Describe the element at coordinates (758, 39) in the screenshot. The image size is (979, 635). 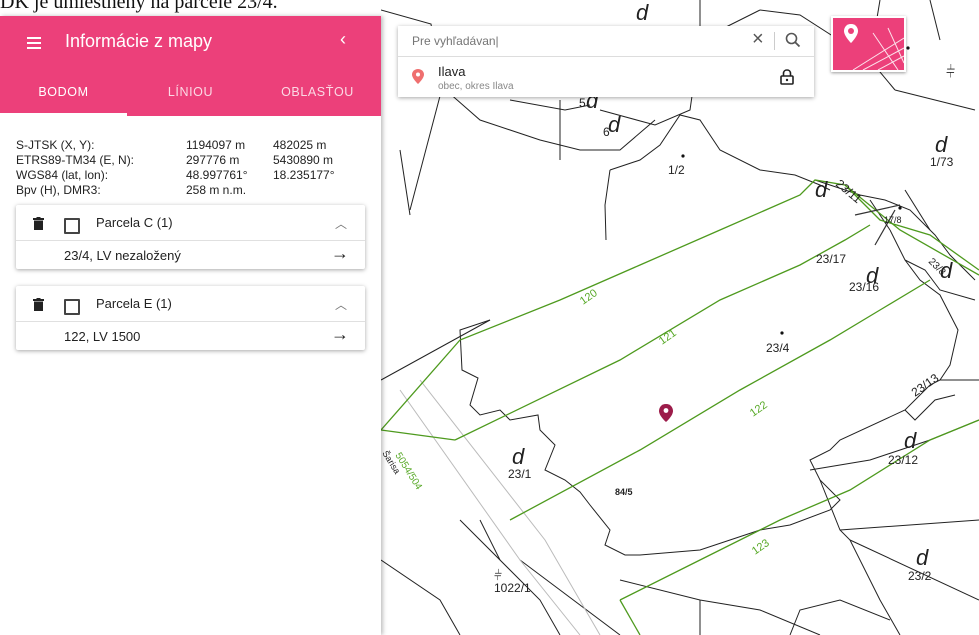
I see `close-icon: ×` at that location.